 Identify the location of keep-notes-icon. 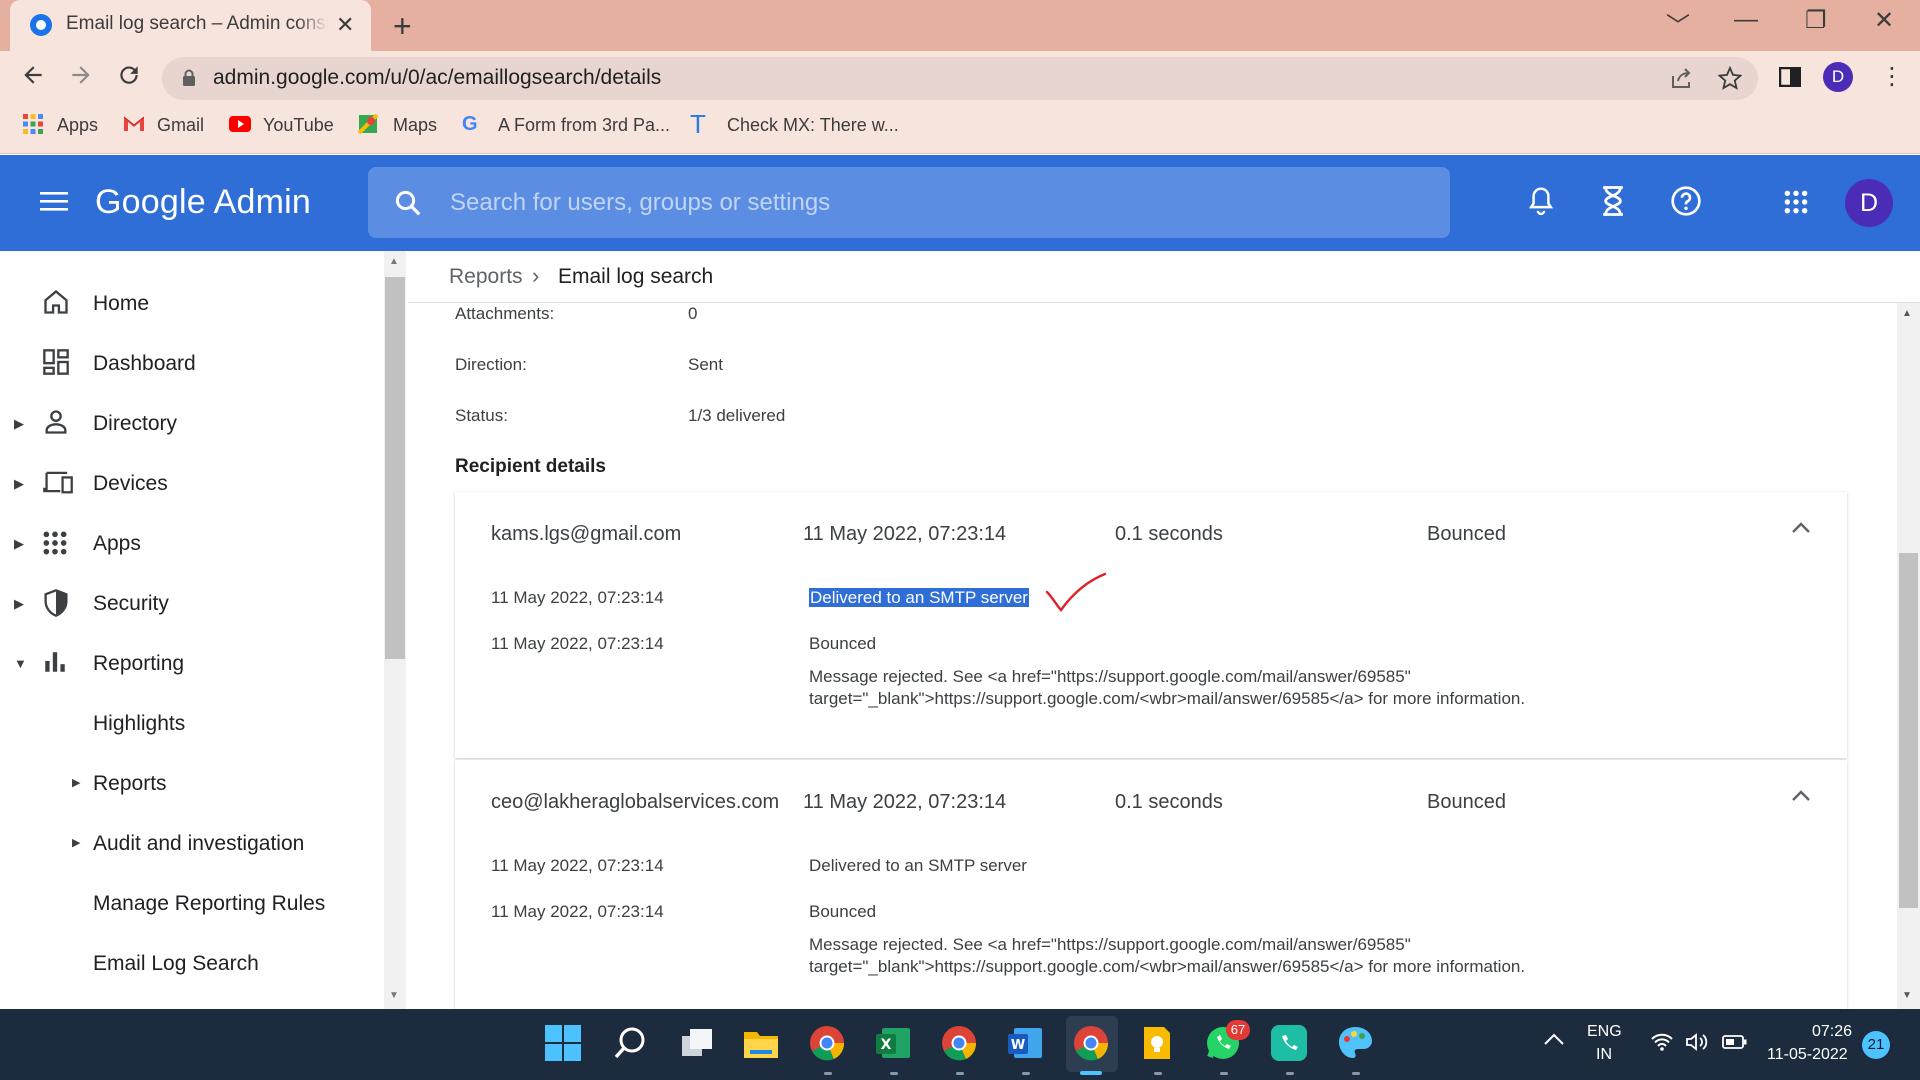
(1158, 1044).